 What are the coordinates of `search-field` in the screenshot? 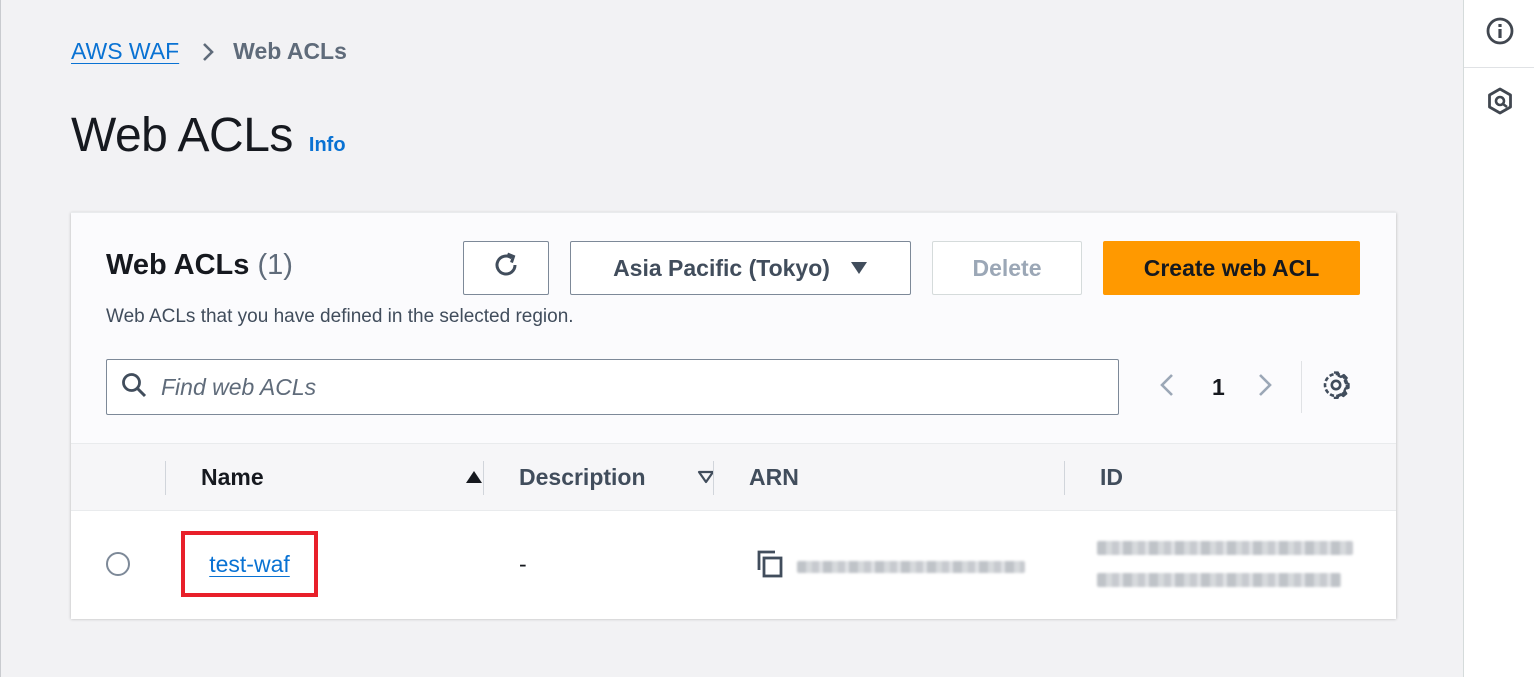 It's located at (612, 387).